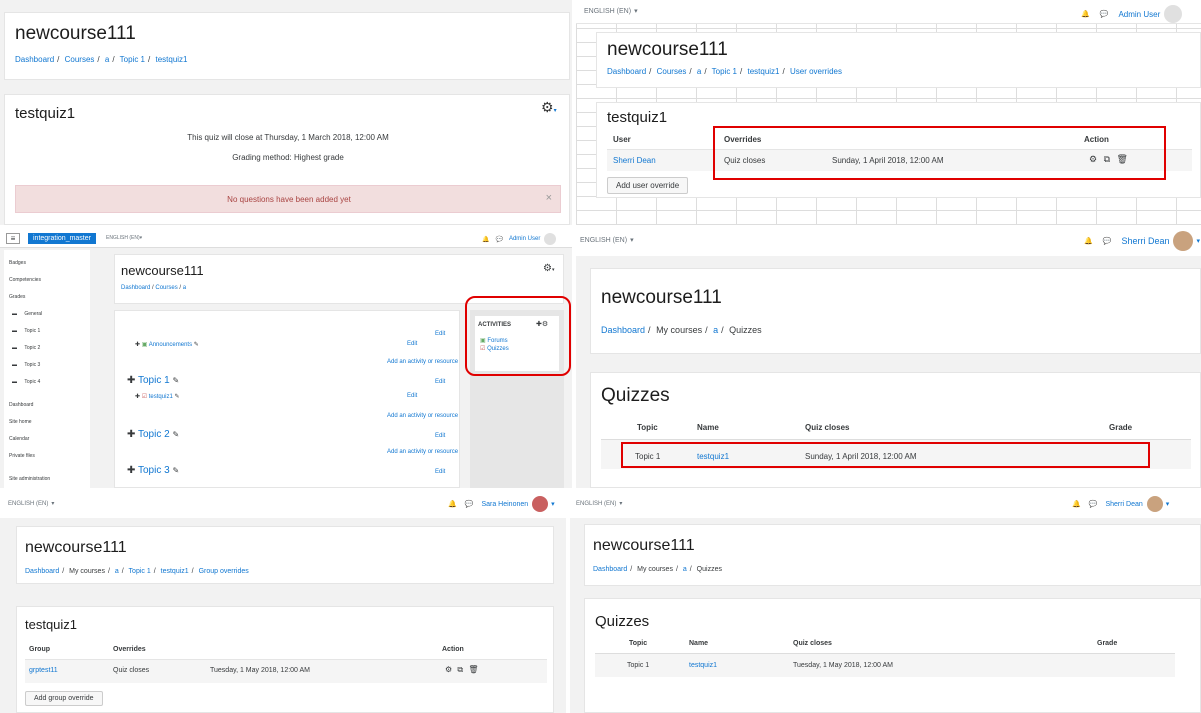  What do you see at coordinates (21, 405) in the screenshot?
I see `sidebar-item-dashboard: Dashboard` at bounding box center [21, 405].